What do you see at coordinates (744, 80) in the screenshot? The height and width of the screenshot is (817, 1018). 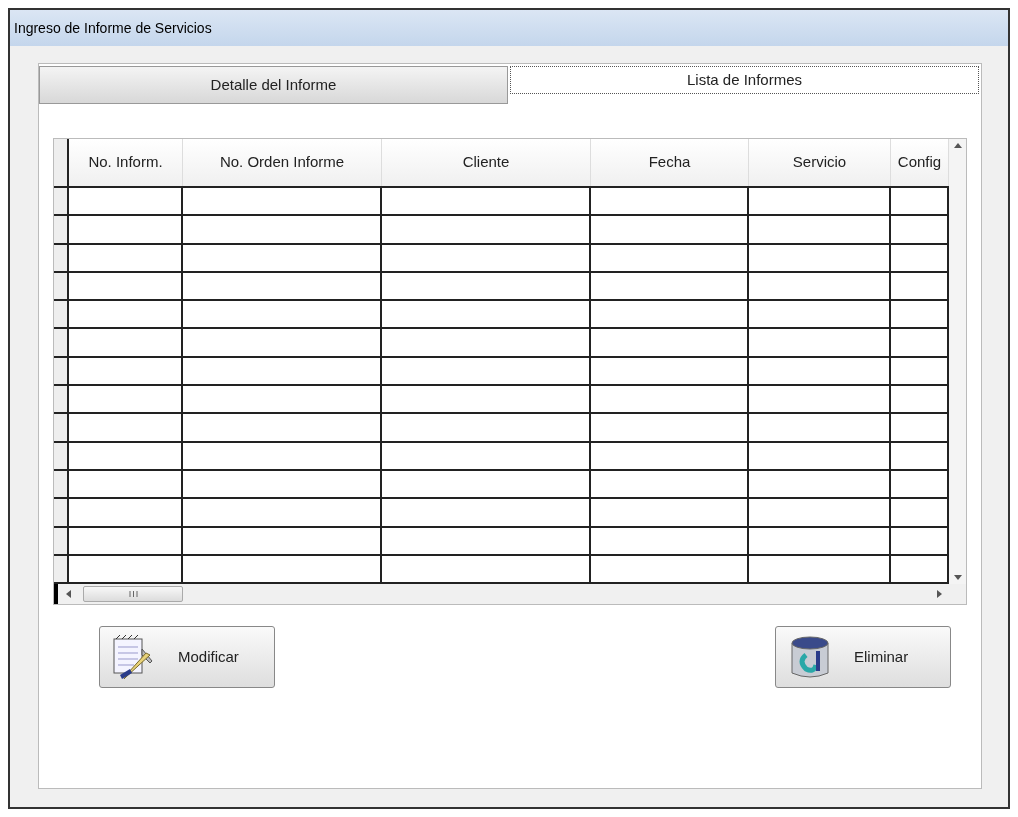 I see `tab: Lista de Informes` at bounding box center [744, 80].